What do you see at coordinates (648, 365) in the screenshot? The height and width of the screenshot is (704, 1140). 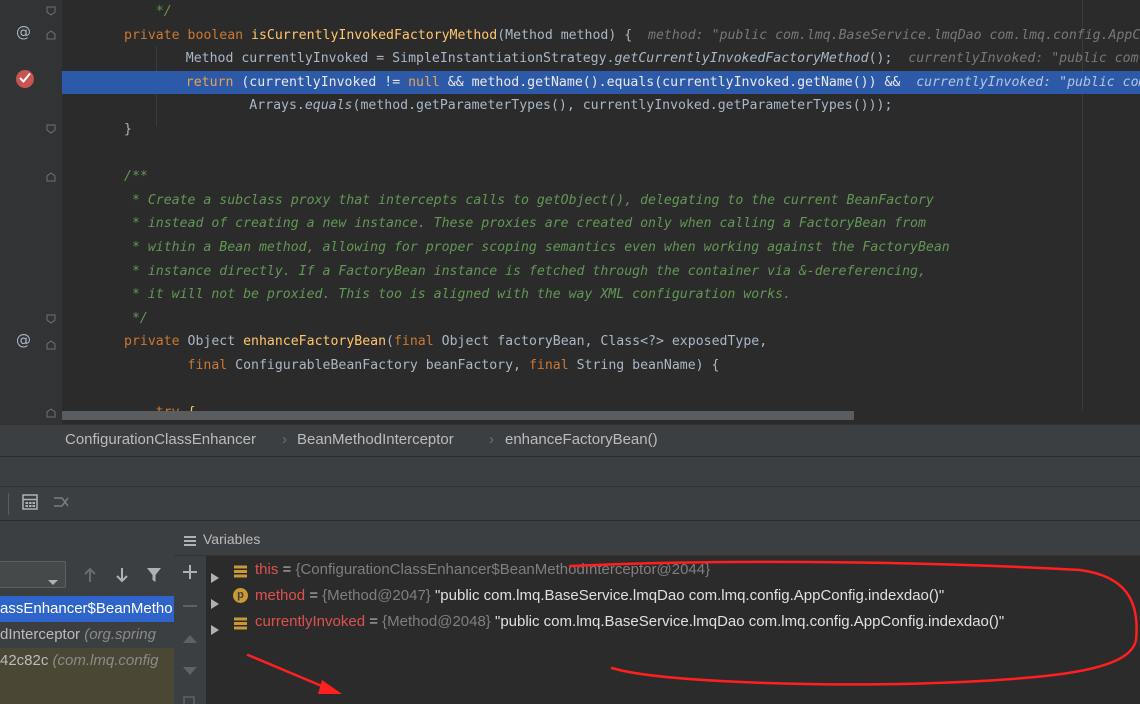 I see `code-token: String beanName) {` at bounding box center [648, 365].